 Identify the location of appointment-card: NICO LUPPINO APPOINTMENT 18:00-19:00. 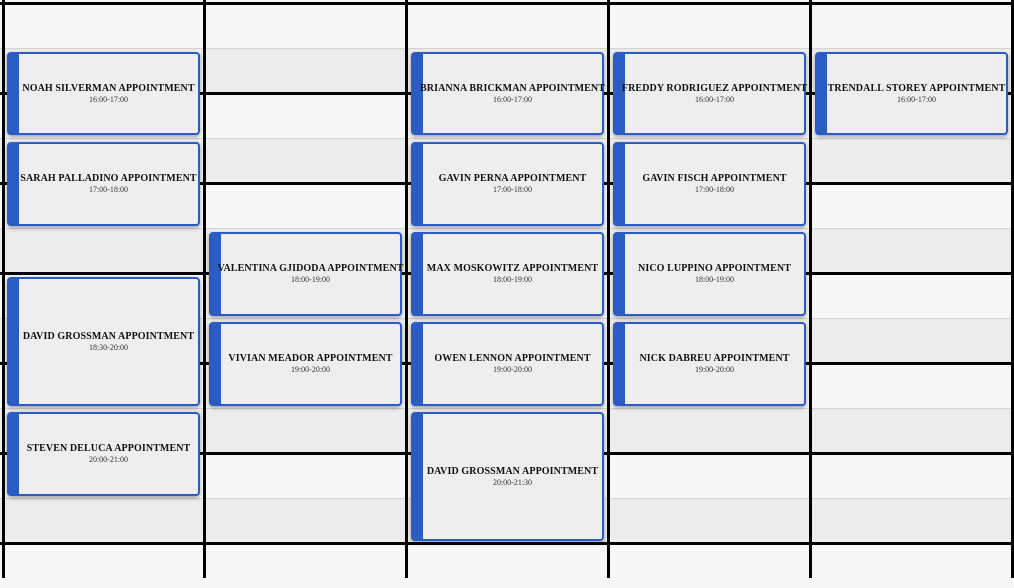
(709, 274).